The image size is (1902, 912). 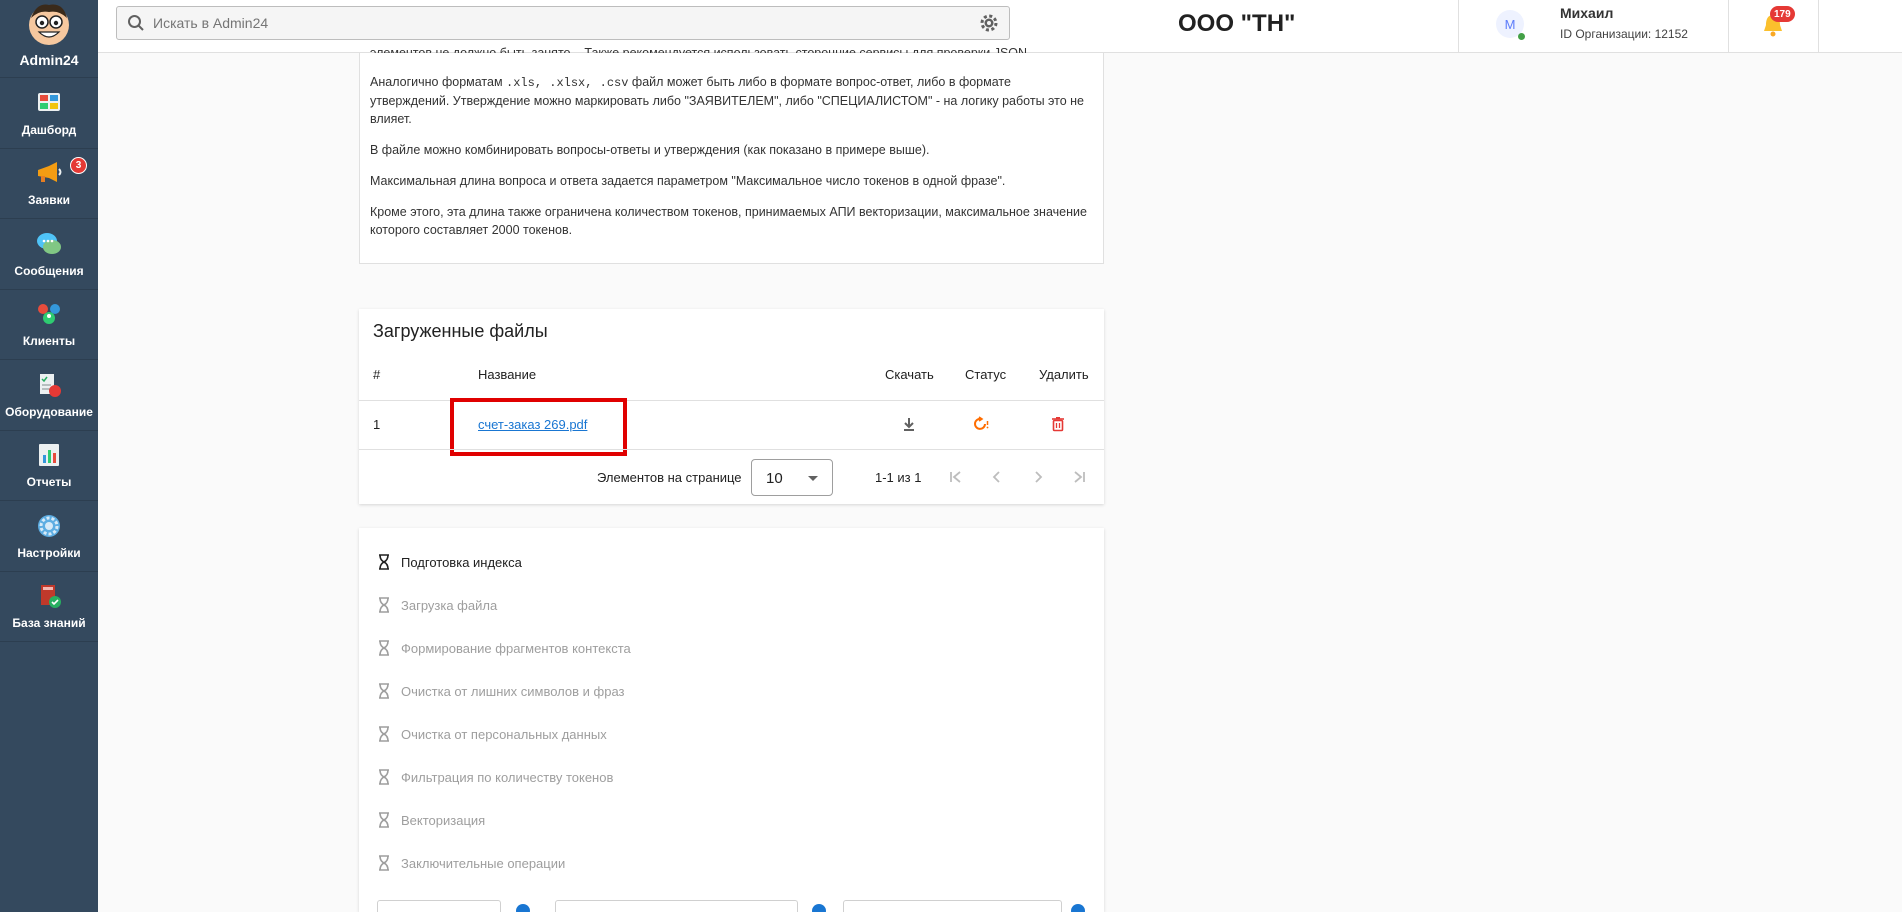 I want to click on gear-icon, so click(x=49, y=525).